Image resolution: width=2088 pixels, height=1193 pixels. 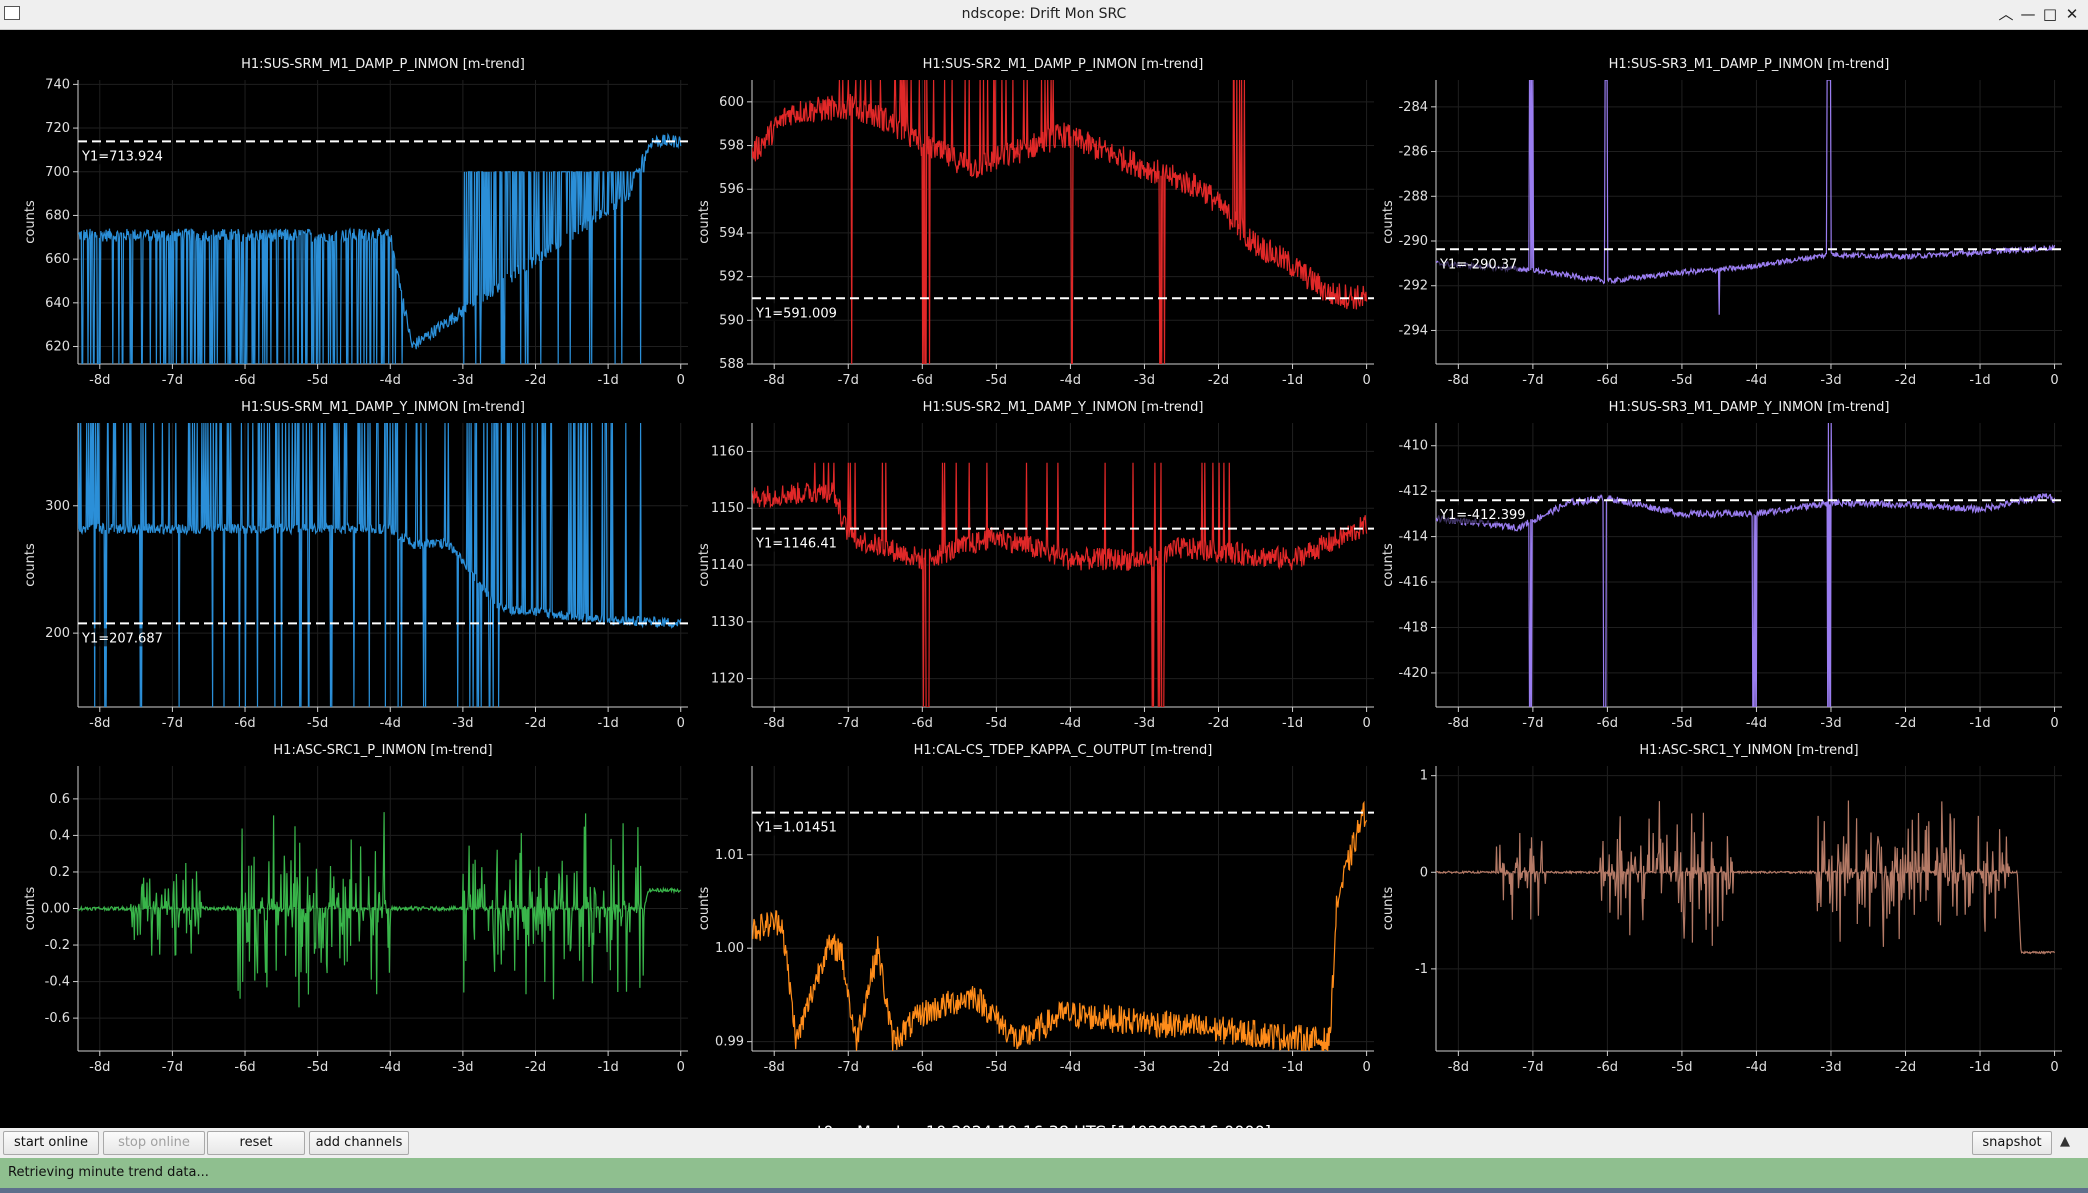 I want to click on y-tick-label: -416, so click(x=1413, y=582).